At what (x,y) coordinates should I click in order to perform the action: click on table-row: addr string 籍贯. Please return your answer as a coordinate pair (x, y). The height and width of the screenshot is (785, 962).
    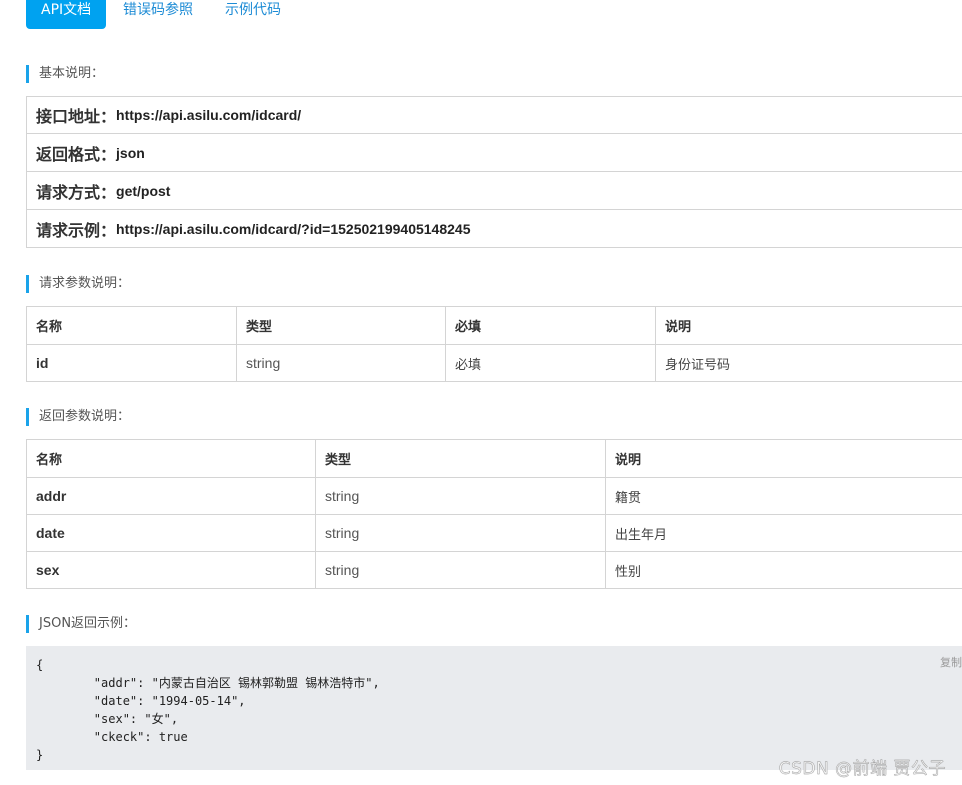
    Looking at the image, I should click on (494, 496).